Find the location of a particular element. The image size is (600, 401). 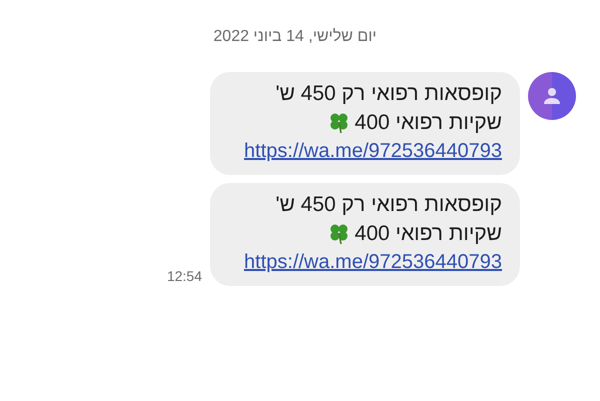

message-time: 12:54 is located at coordinates (184, 276).